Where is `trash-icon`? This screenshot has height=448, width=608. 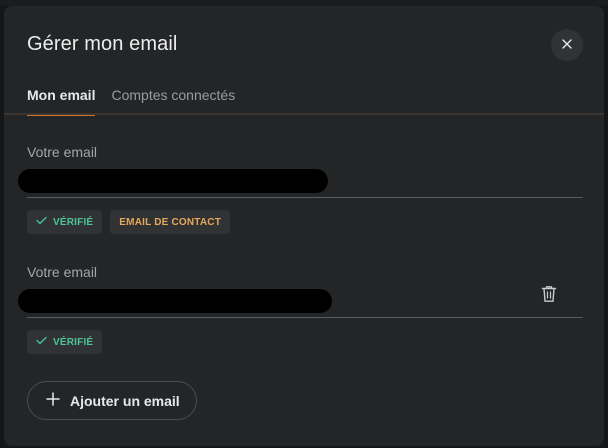
trash-icon is located at coordinates (549, 296).